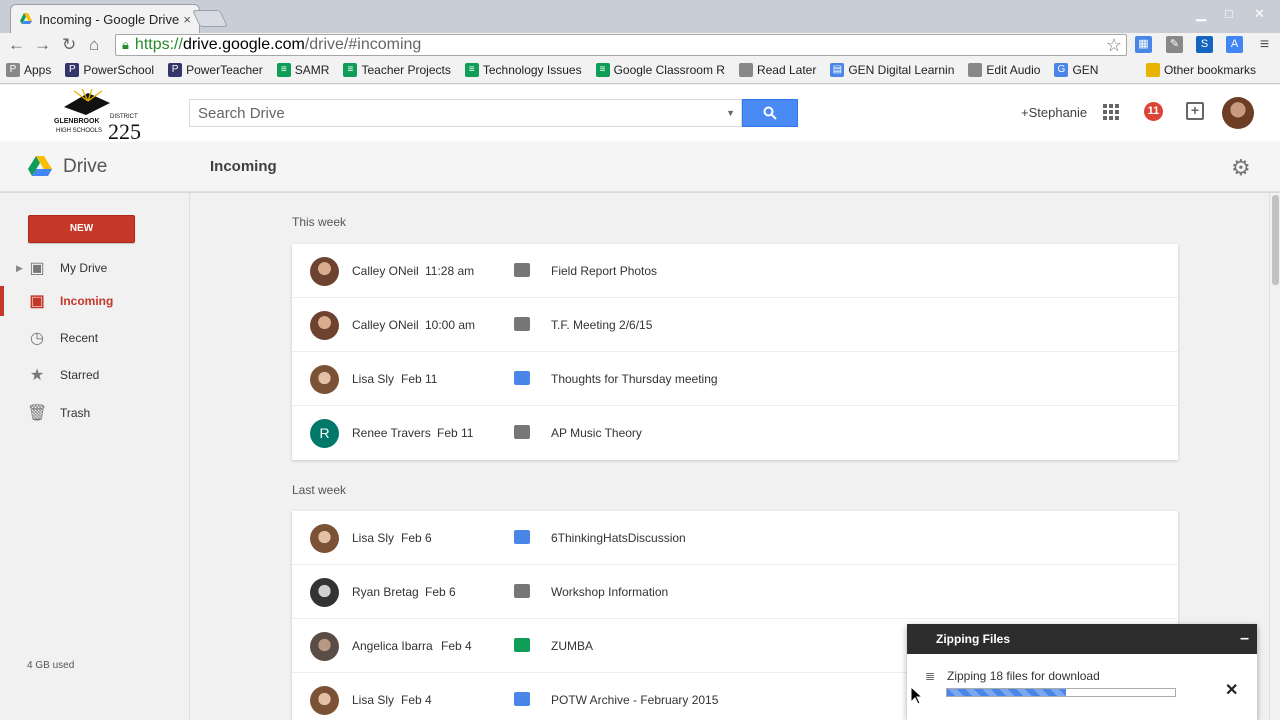 This screenshot has width=1280, height=720. I want to click on apps-grid-icon, so click(1111, 112).